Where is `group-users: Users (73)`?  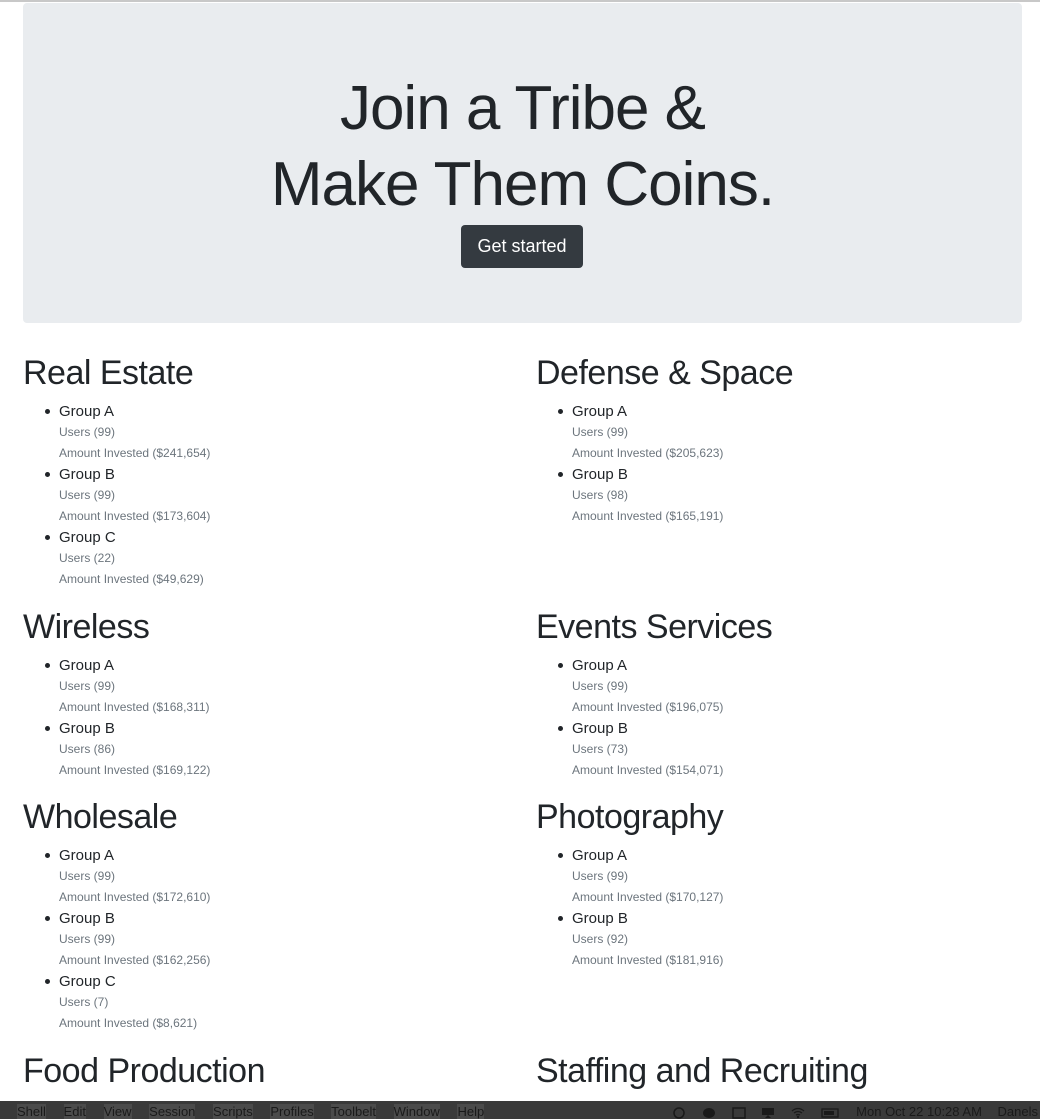 group-users: Users (73) is located at coordinates (600, 749).